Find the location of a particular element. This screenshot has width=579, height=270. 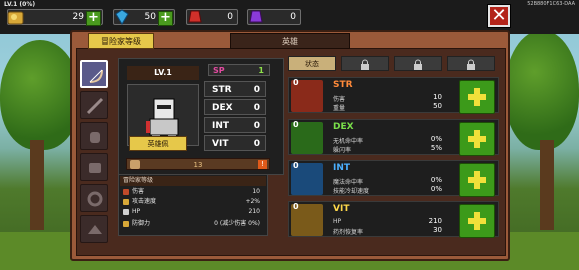

sp-label: SP is located at coordinates (219, 70).